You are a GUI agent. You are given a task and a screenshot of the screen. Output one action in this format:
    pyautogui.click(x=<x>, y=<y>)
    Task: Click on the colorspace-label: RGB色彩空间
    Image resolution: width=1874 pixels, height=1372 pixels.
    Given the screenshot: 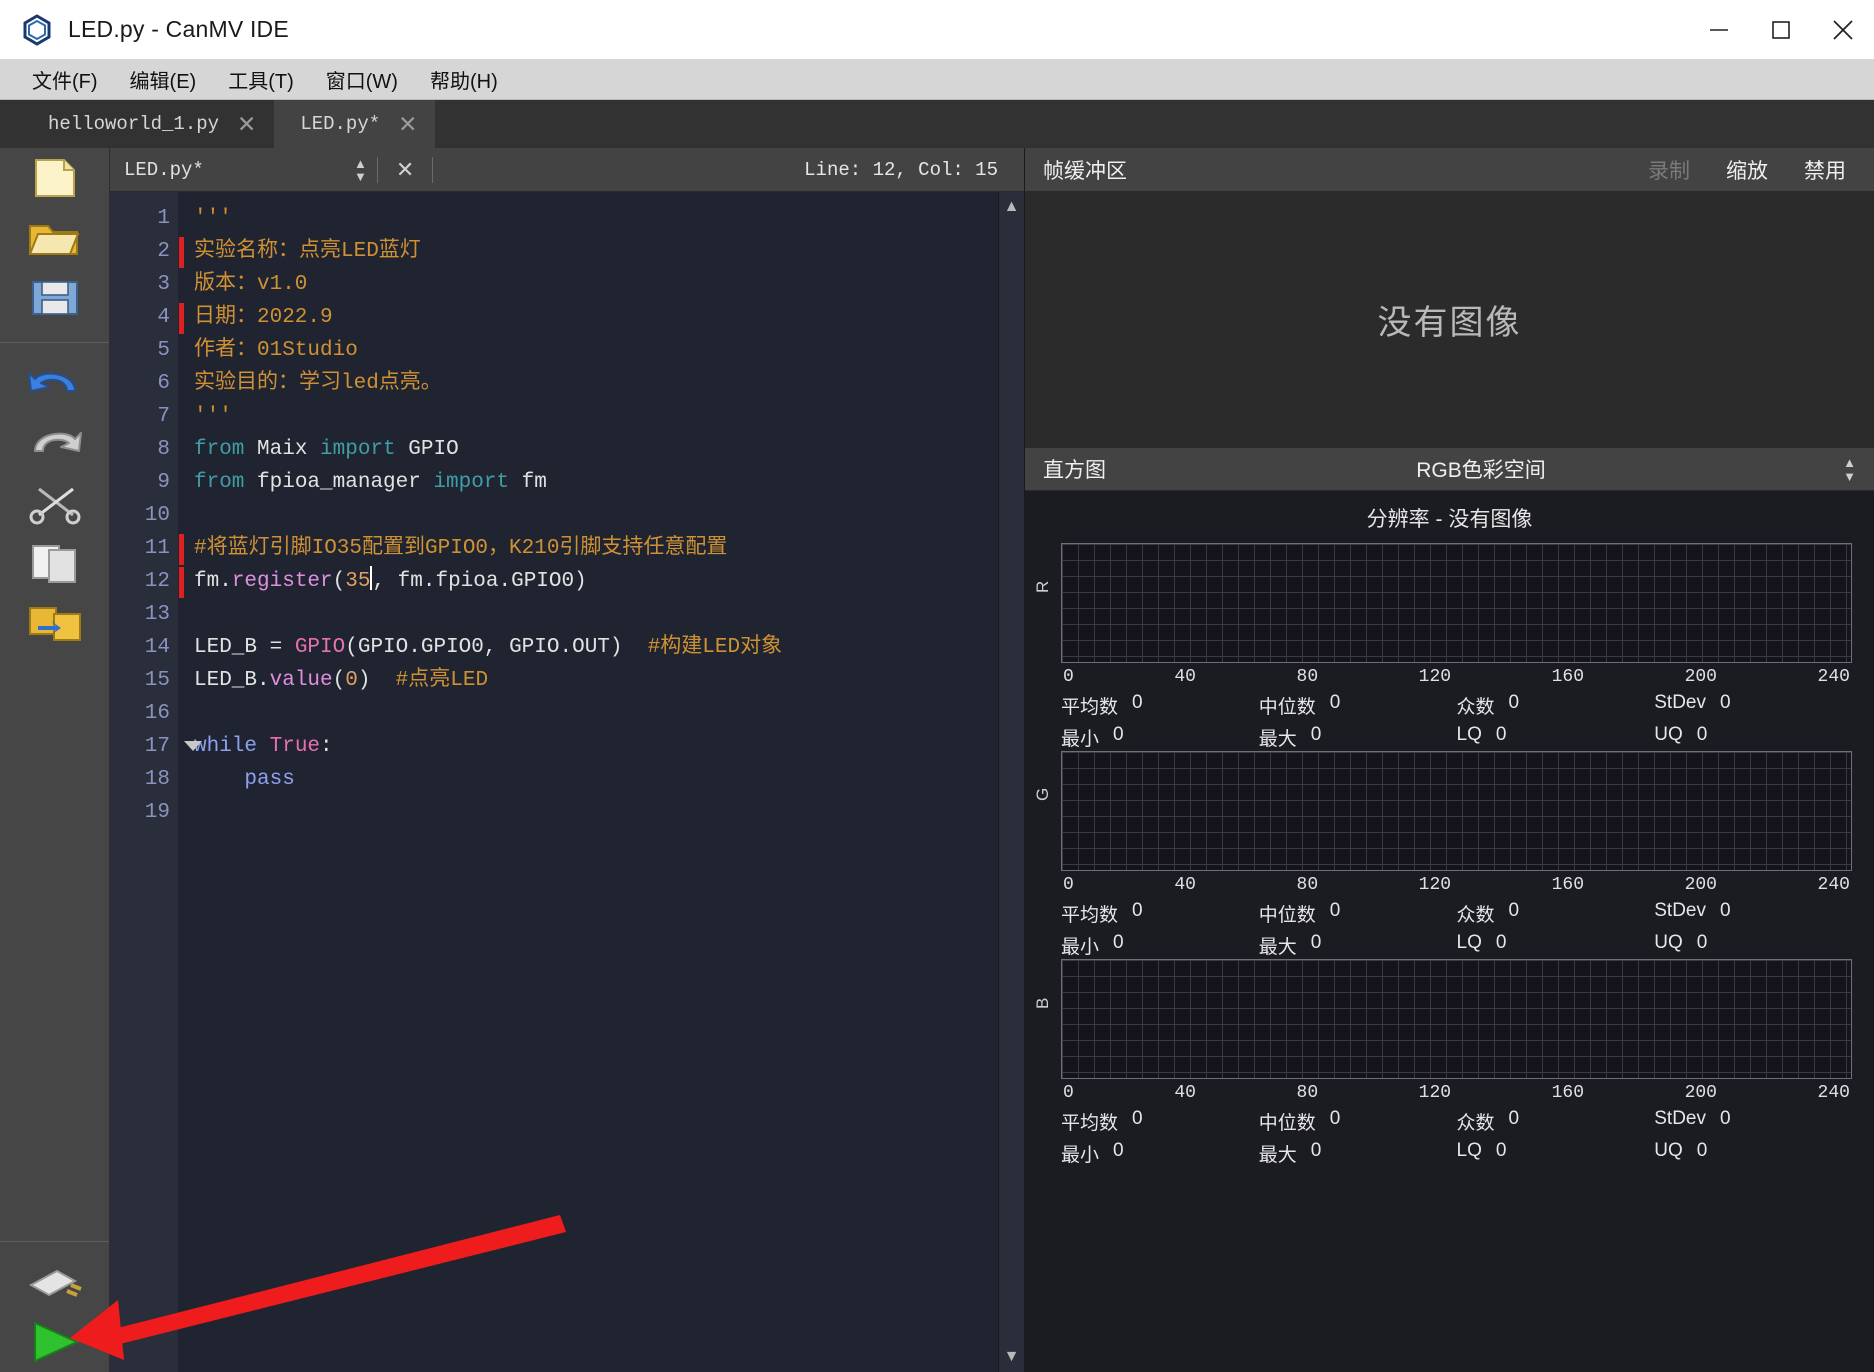 What is the action you would take?
    pyautogui.click(x=1481, y=470)
    